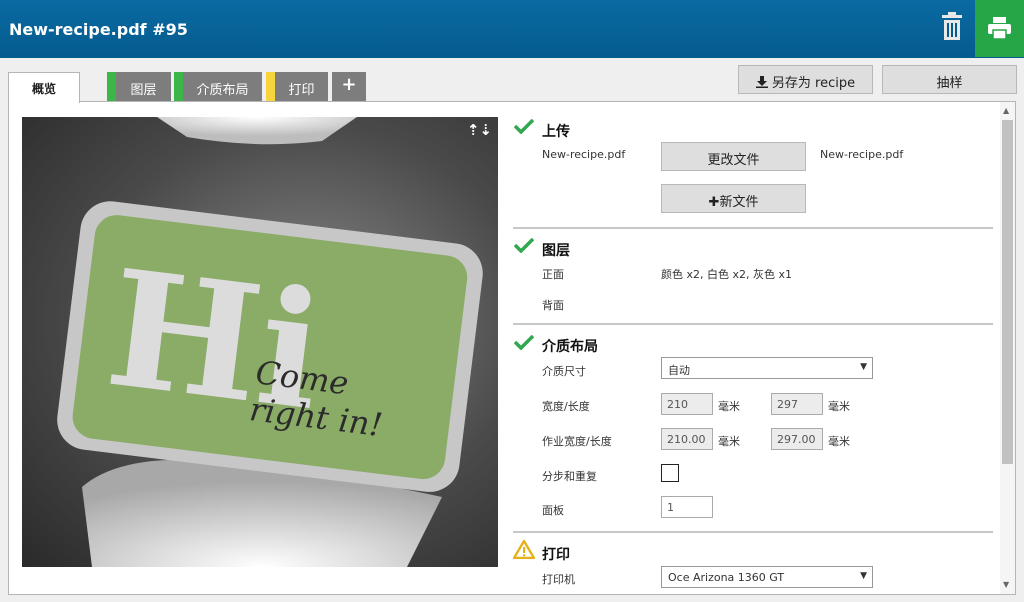 This screenshot has height=602, width=1024. I want to click on tab-overview: 概览, so click(44, 87).